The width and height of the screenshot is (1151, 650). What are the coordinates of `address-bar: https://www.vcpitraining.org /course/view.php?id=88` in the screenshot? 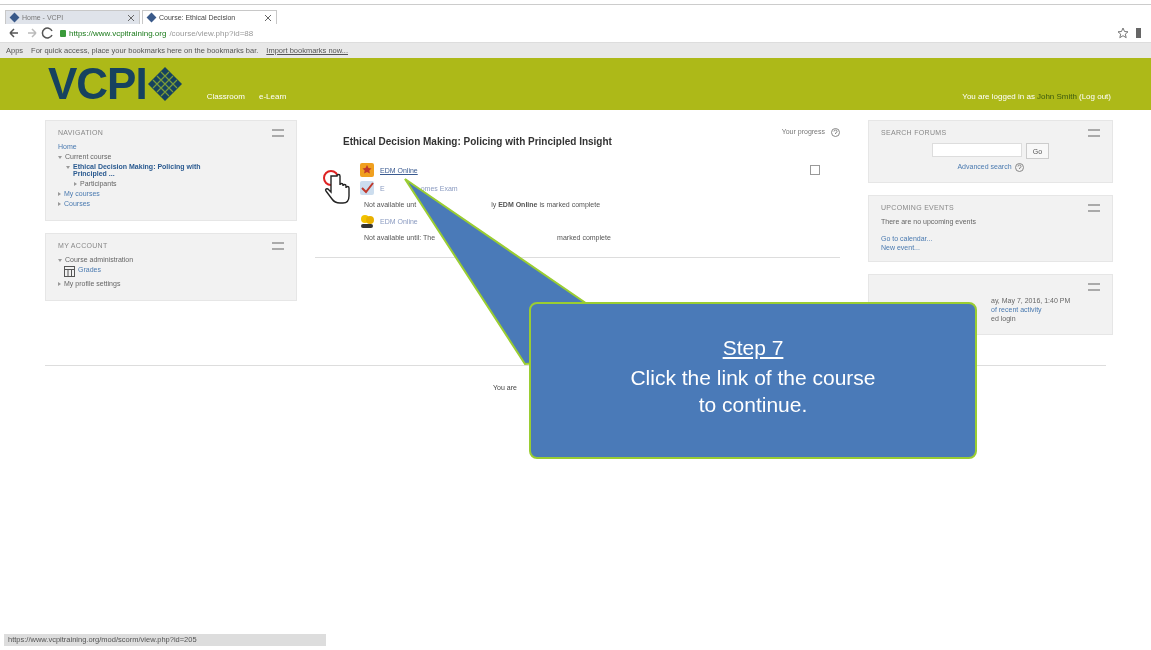 It's located at (585, 33).